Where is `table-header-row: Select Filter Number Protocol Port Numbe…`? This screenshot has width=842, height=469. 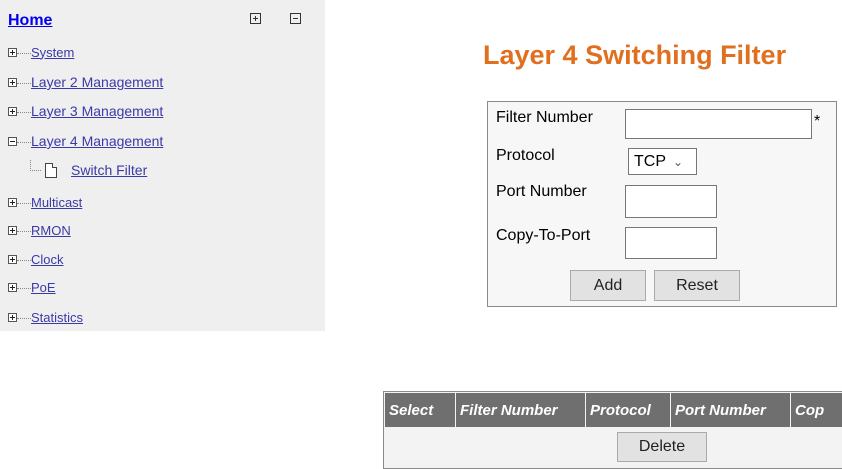
table-header-row: Select Filter Number Protocol Port Numbe… is located at coordinates (613, 410).